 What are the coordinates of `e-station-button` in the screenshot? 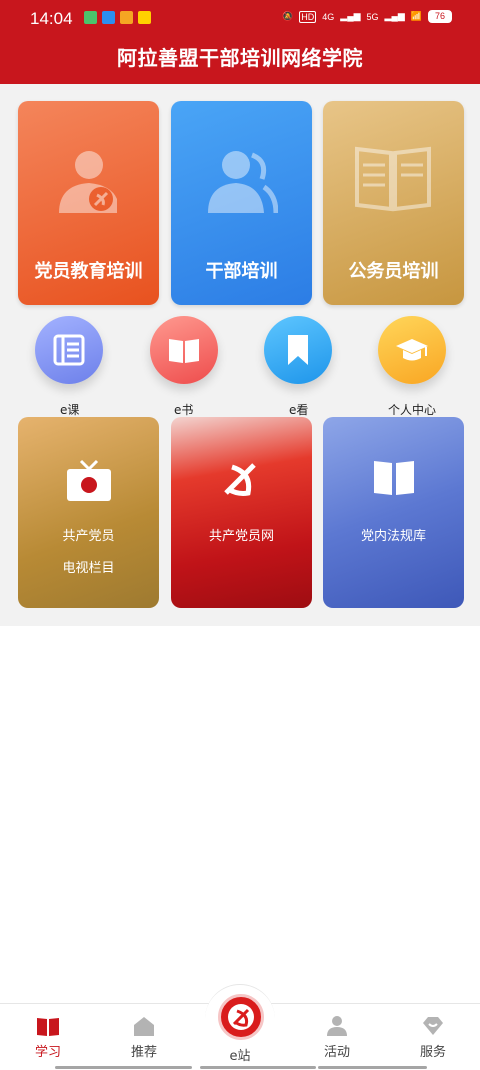 It's located at (241, 1017).